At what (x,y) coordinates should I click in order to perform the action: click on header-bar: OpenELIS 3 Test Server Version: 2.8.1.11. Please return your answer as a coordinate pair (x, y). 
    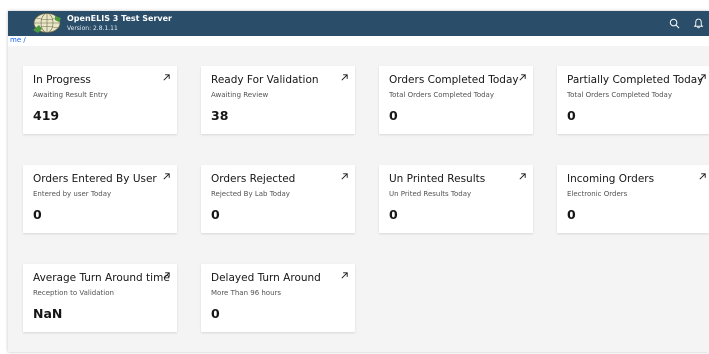
    Looking at the image, I should click on (358, 23).